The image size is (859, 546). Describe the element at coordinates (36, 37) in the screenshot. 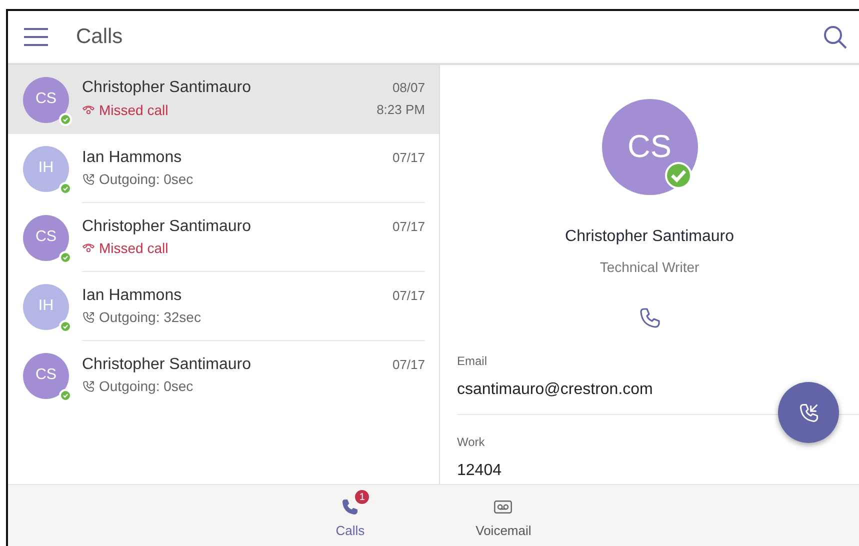

I see `menu-icon` at that location.